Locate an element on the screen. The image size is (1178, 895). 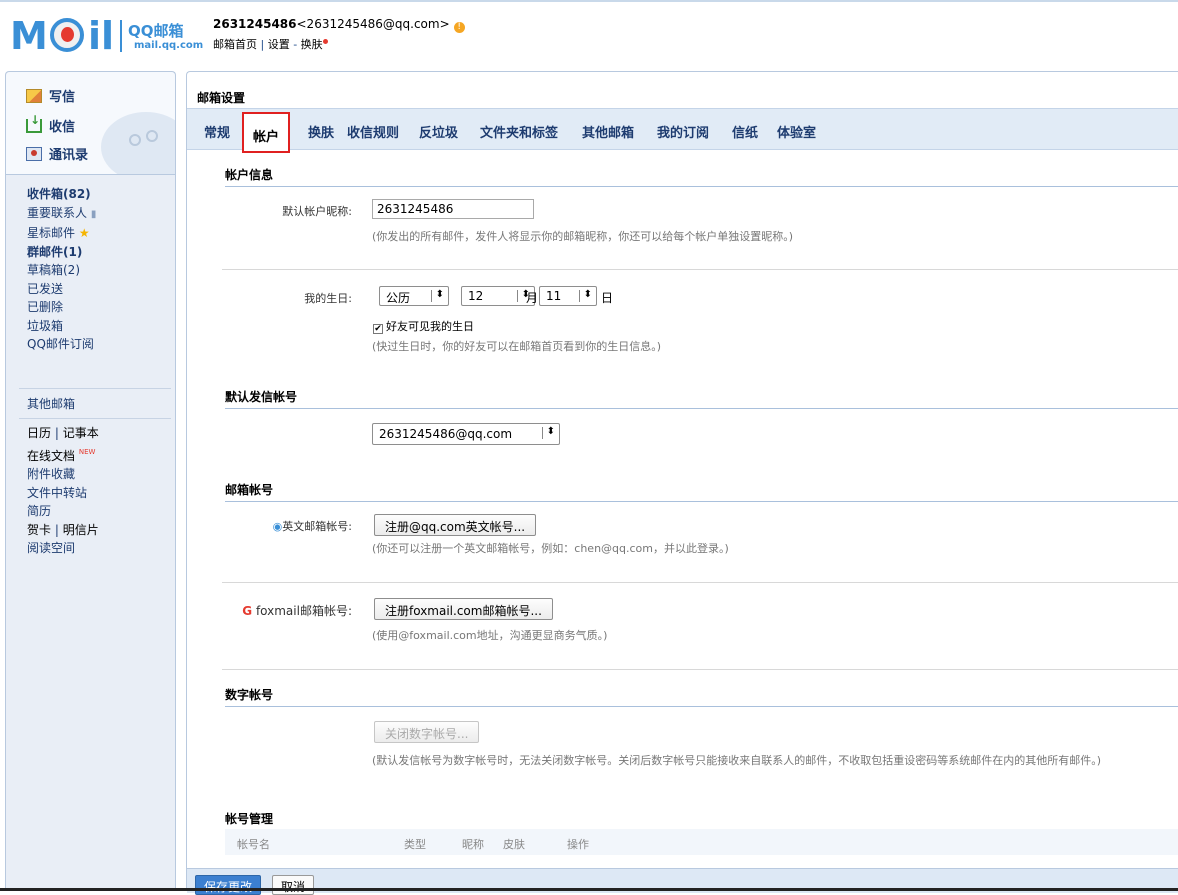
online-docs-link: 在线文档 is located at coordinates (51, 456).